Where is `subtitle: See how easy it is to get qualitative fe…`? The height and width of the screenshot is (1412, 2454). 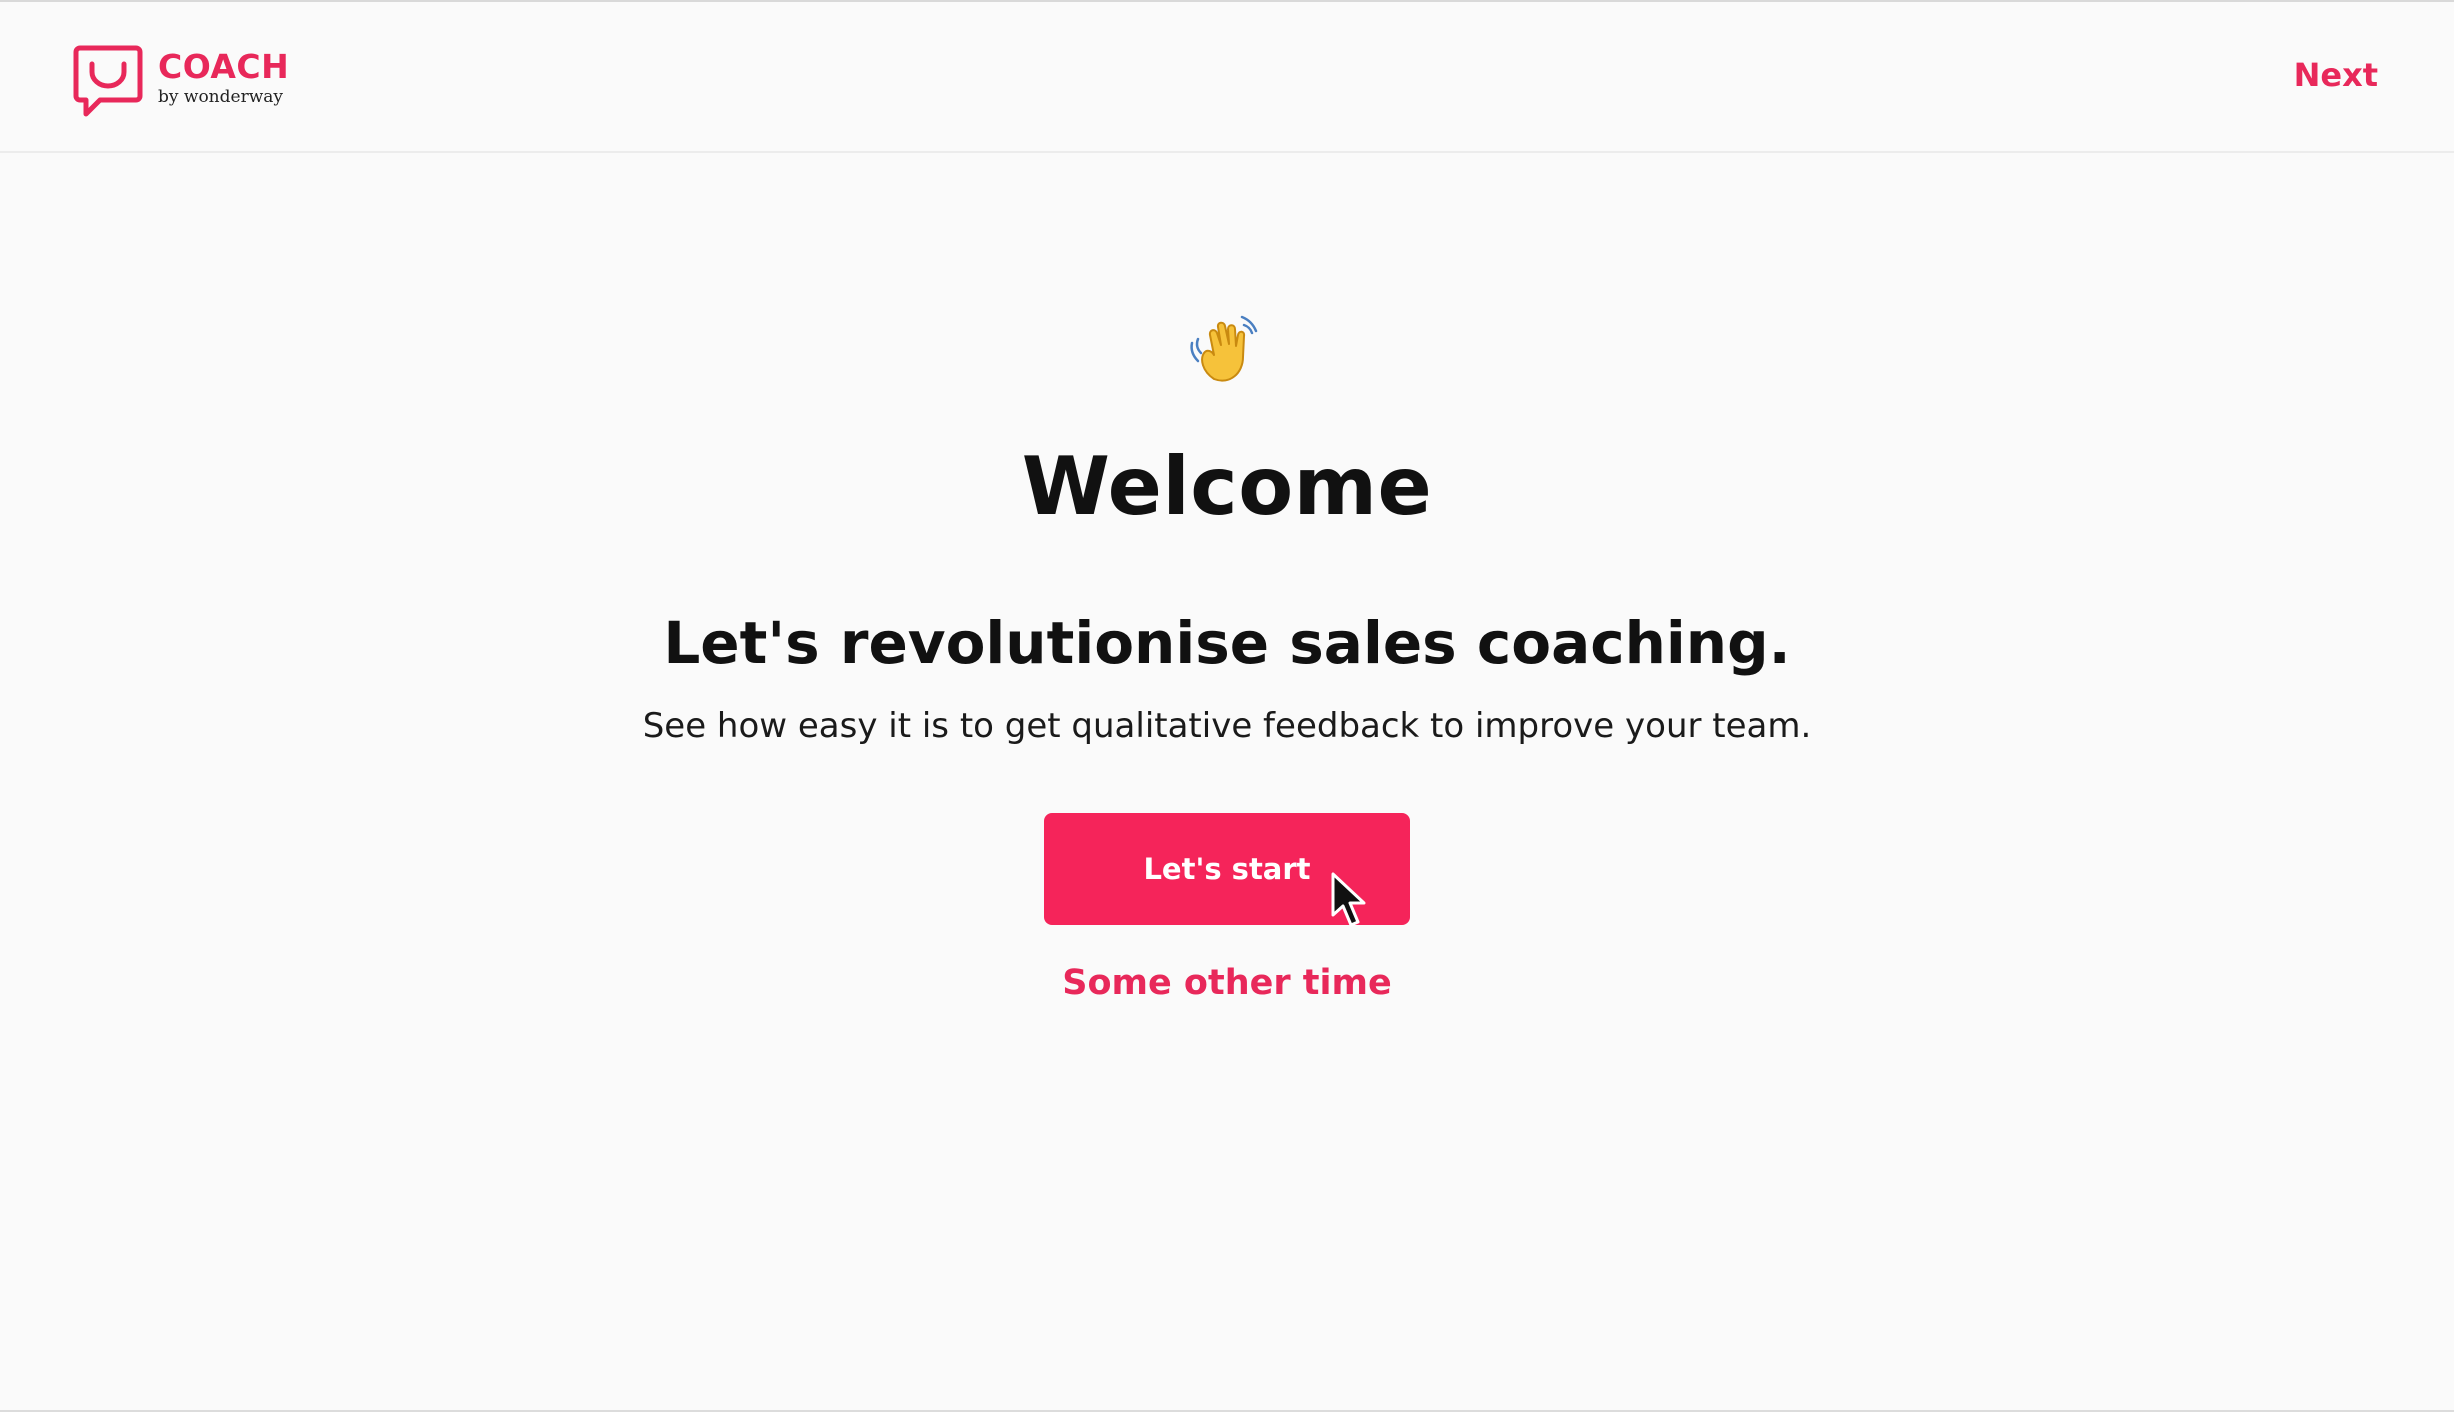
subtitle: See how easy it is to get qualitative fe… is located at coordinates (1227, 726).